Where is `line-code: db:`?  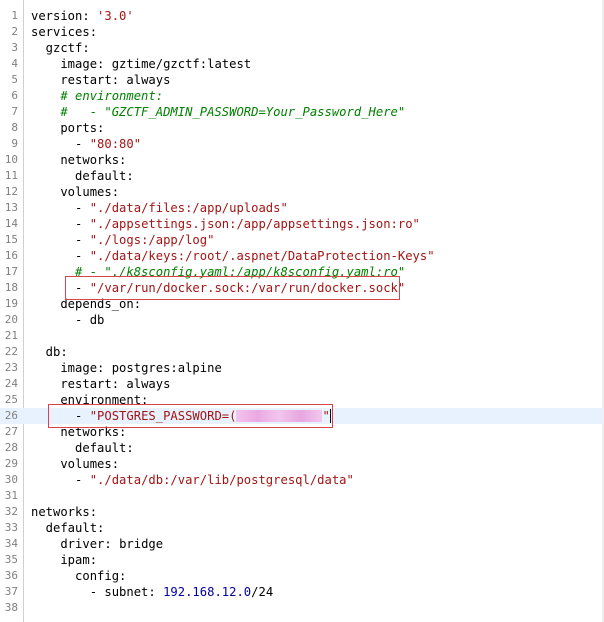 line-code: db: is located at coordinates (49, 352).